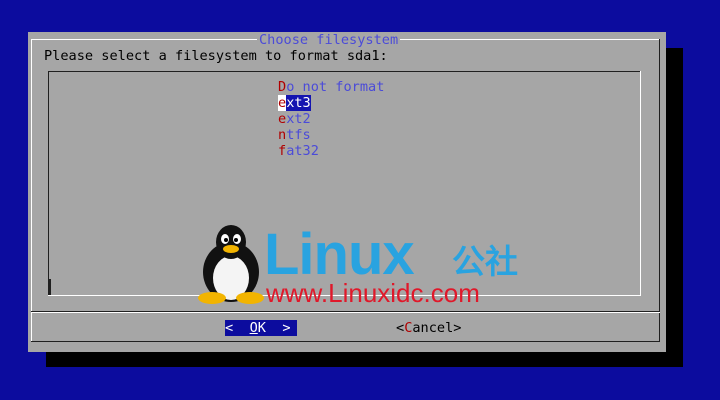  Describe the element at coordinates (31, 190) in the screenshot. I see `dialog-bevel-left` at that location.